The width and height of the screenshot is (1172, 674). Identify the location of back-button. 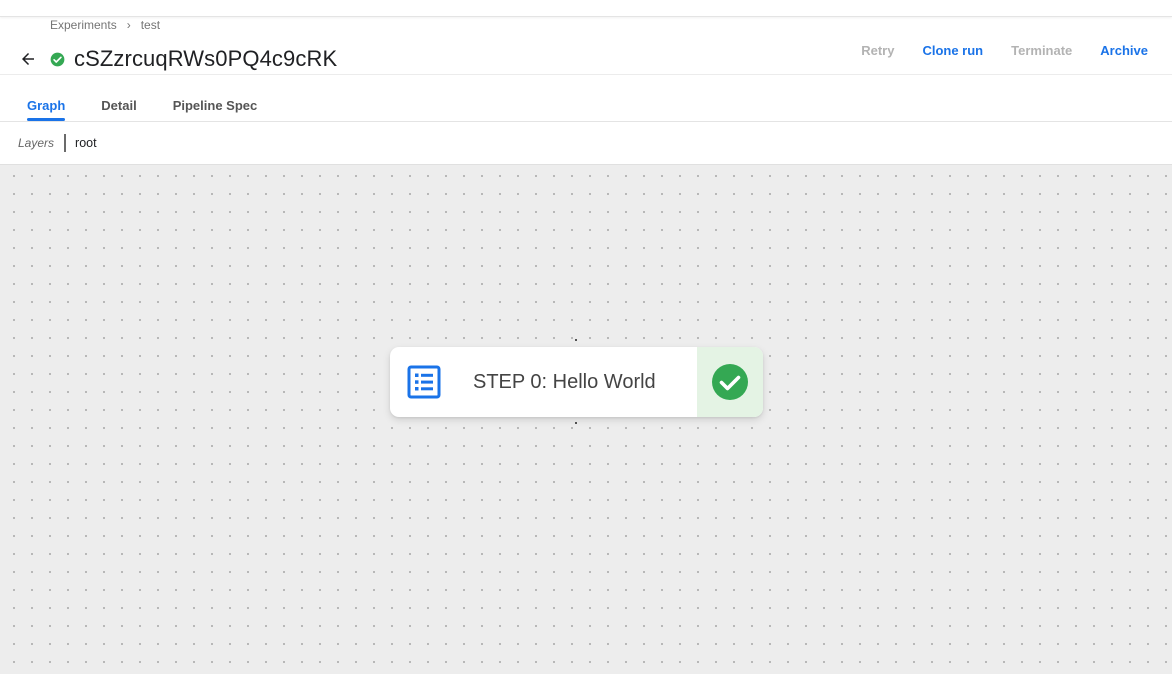
(28, 59).